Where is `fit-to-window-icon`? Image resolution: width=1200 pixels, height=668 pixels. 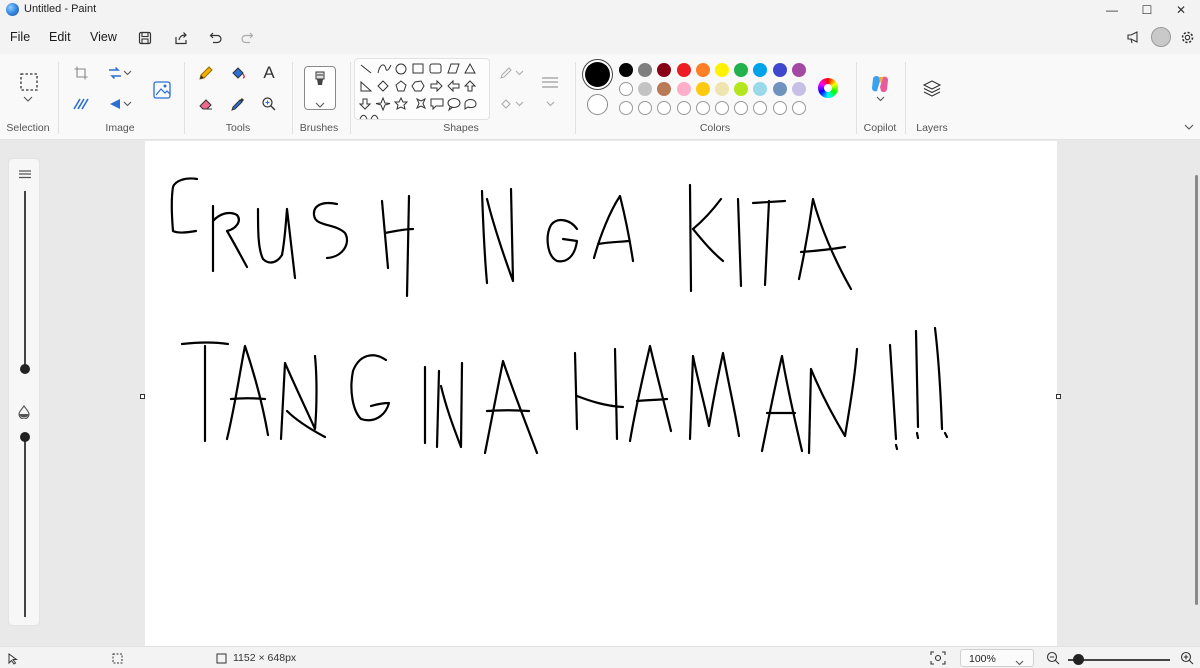
fit-to-window-icon is located at coordinates (938, 659).